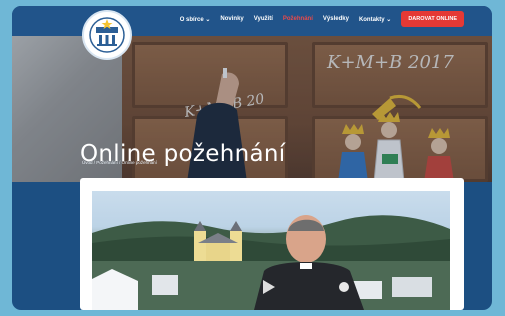 The height and width of the screenshot is (316, 505). I want to click on site-logo, so click(107, 35).